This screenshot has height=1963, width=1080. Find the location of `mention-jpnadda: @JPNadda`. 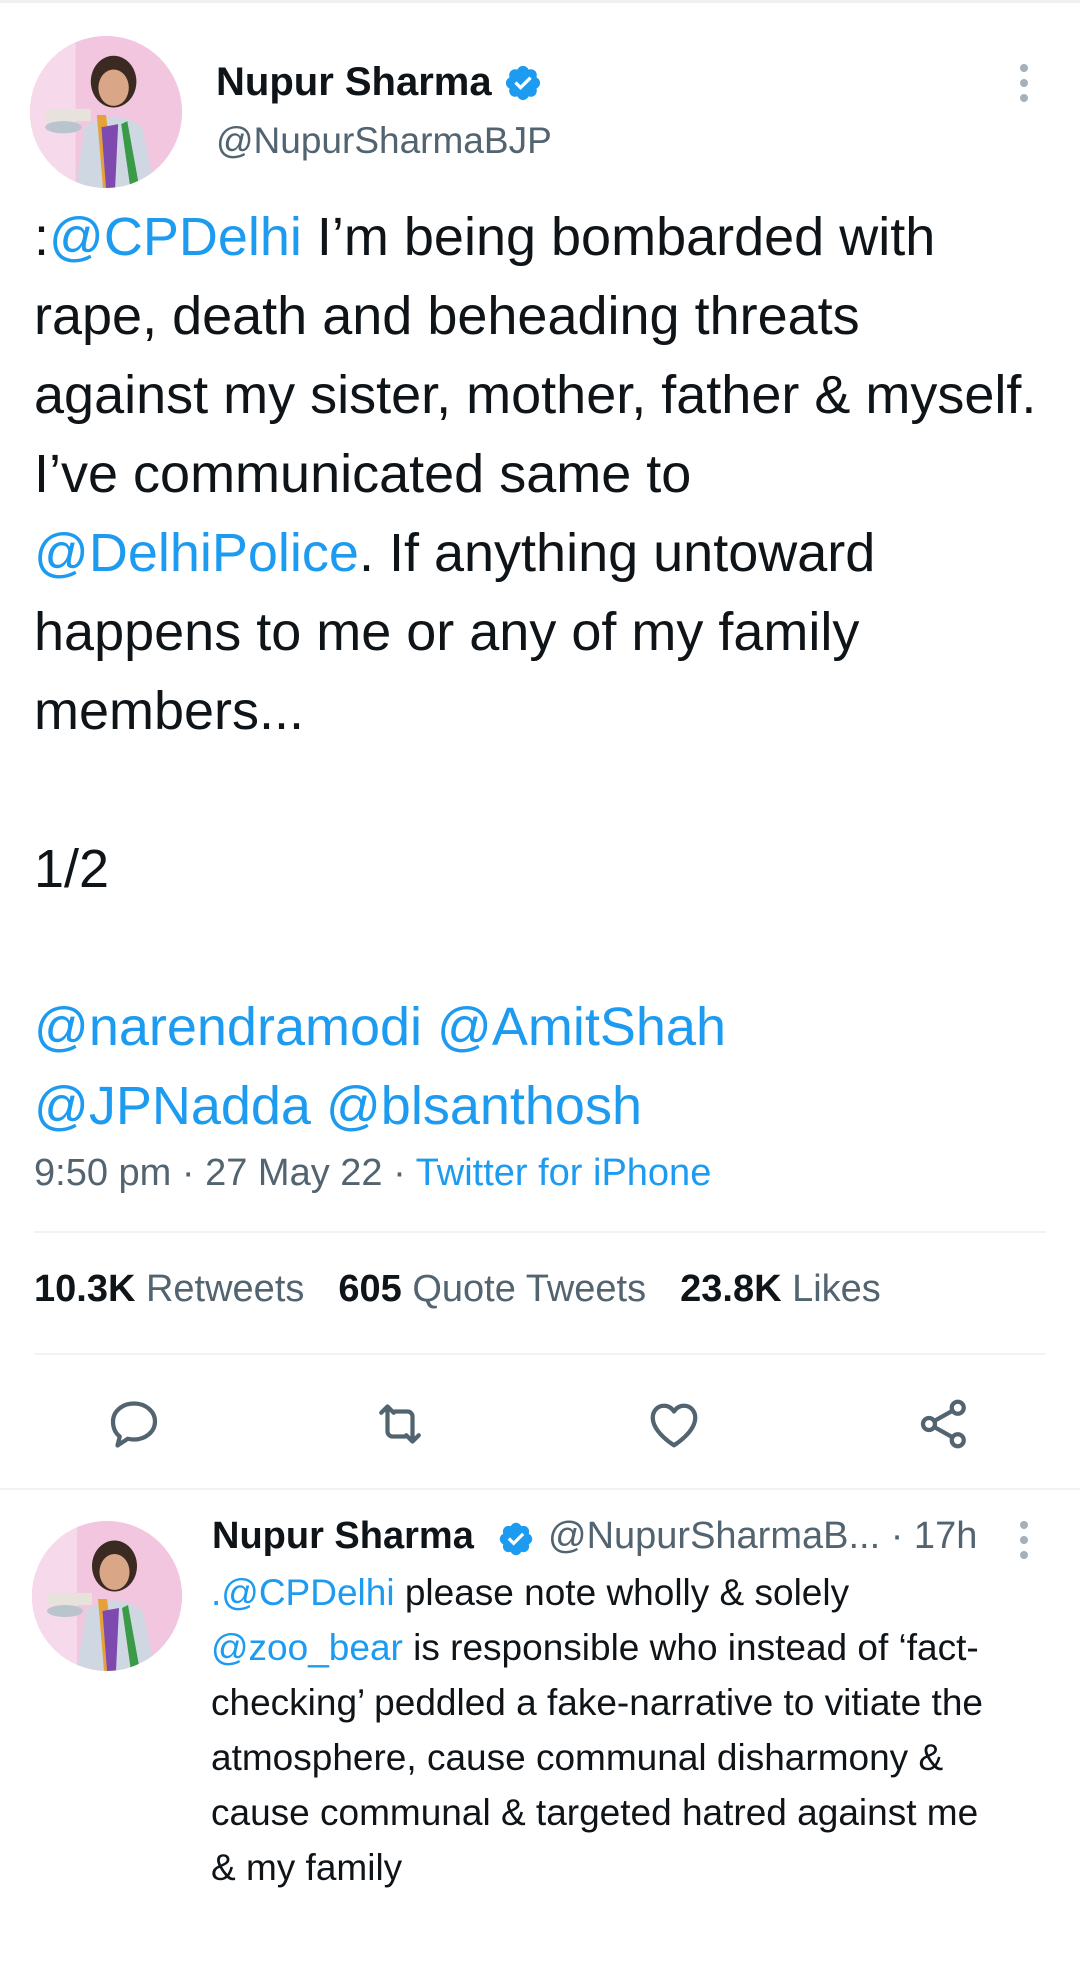

mention-jpnadda: @JPNadda is located at coordinates (172, 1106).